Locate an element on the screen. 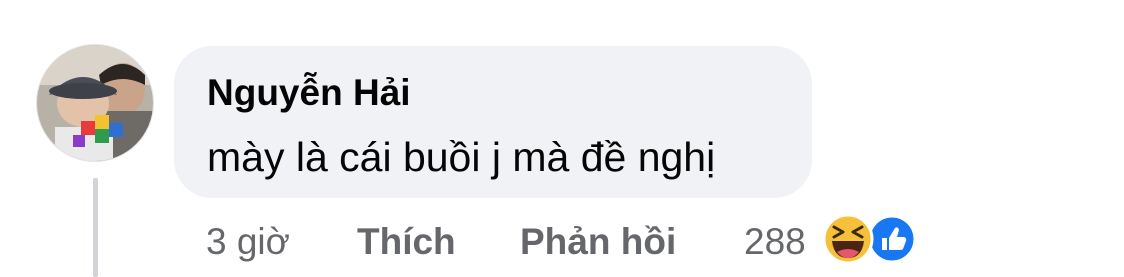 This screenshot has width=1124, height=277. avatar is located at coordinates (95, 103).